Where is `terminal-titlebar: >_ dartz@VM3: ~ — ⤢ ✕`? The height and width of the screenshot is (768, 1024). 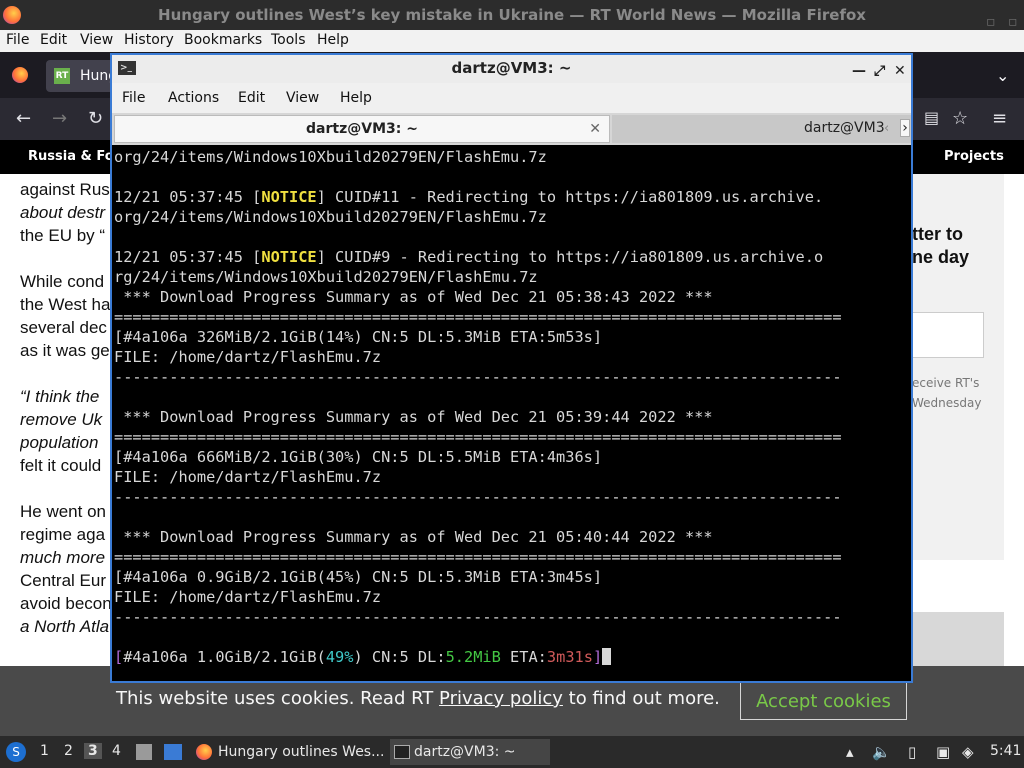 terminal-titlebar: >_ dartz@VM3: ~ — ⤢ ✕ is located at coordinates (511, 69).